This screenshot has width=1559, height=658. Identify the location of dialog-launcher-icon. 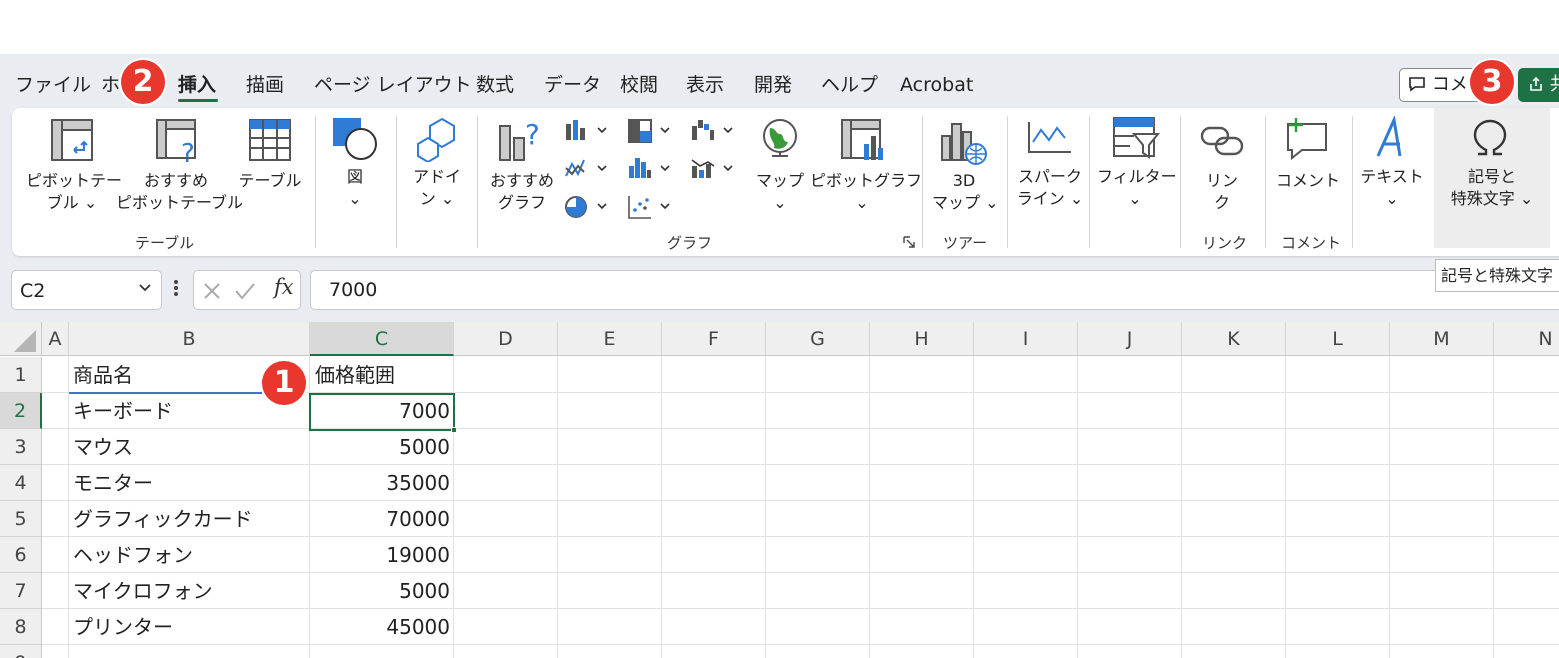
(909, 242).